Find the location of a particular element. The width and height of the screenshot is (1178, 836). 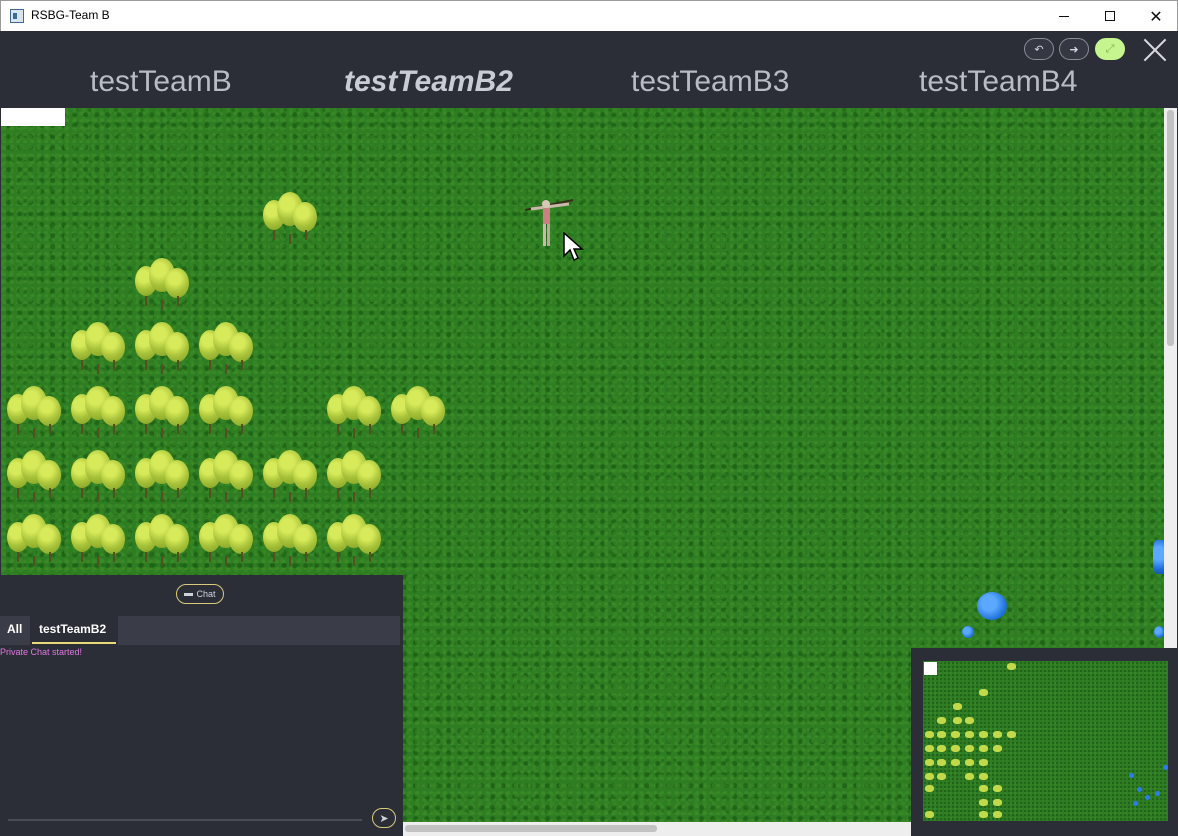

close-icon: ✕ is located at coordinates (1156, 16).